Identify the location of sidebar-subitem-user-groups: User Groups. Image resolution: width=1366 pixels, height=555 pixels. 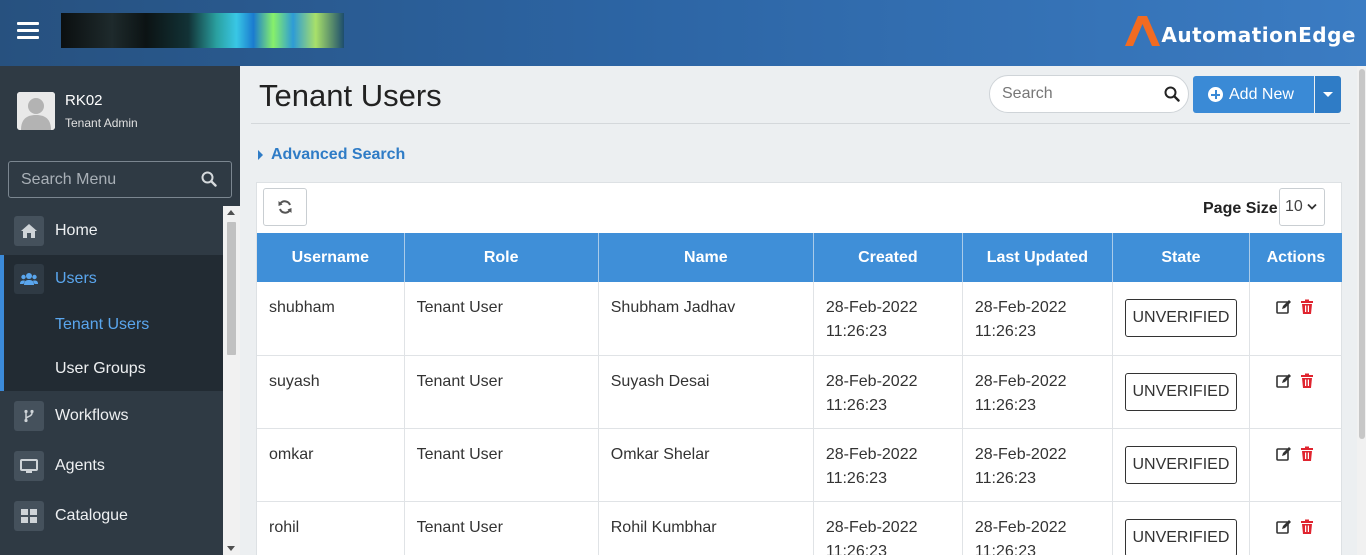
(111, 369).